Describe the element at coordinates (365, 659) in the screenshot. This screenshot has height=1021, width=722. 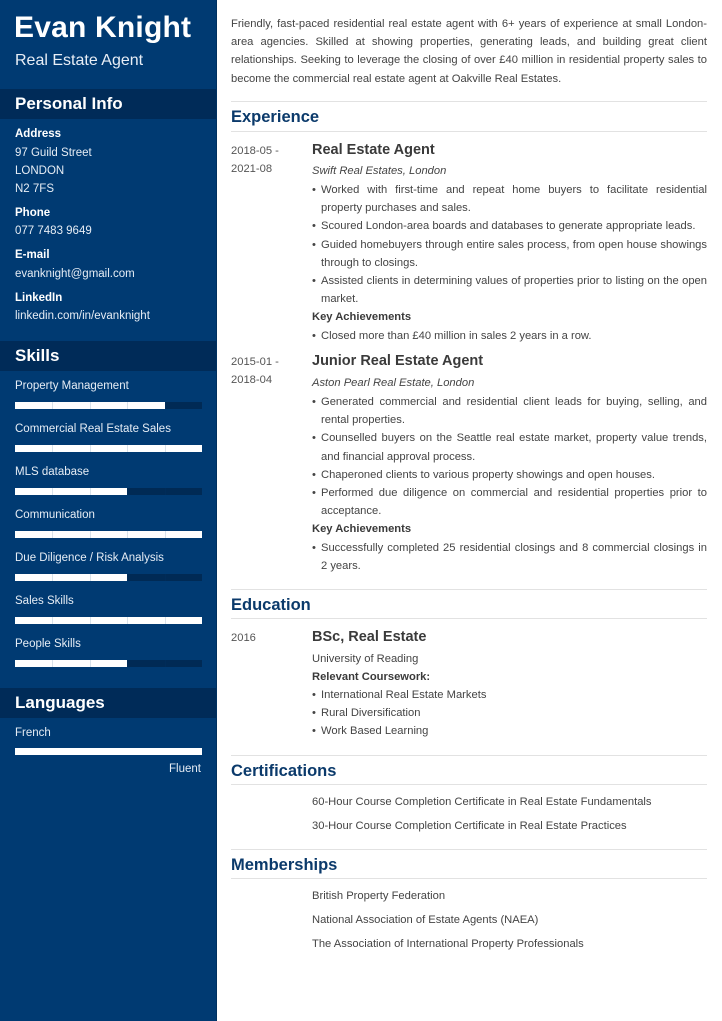
I see `school: University of Reading` at that location.